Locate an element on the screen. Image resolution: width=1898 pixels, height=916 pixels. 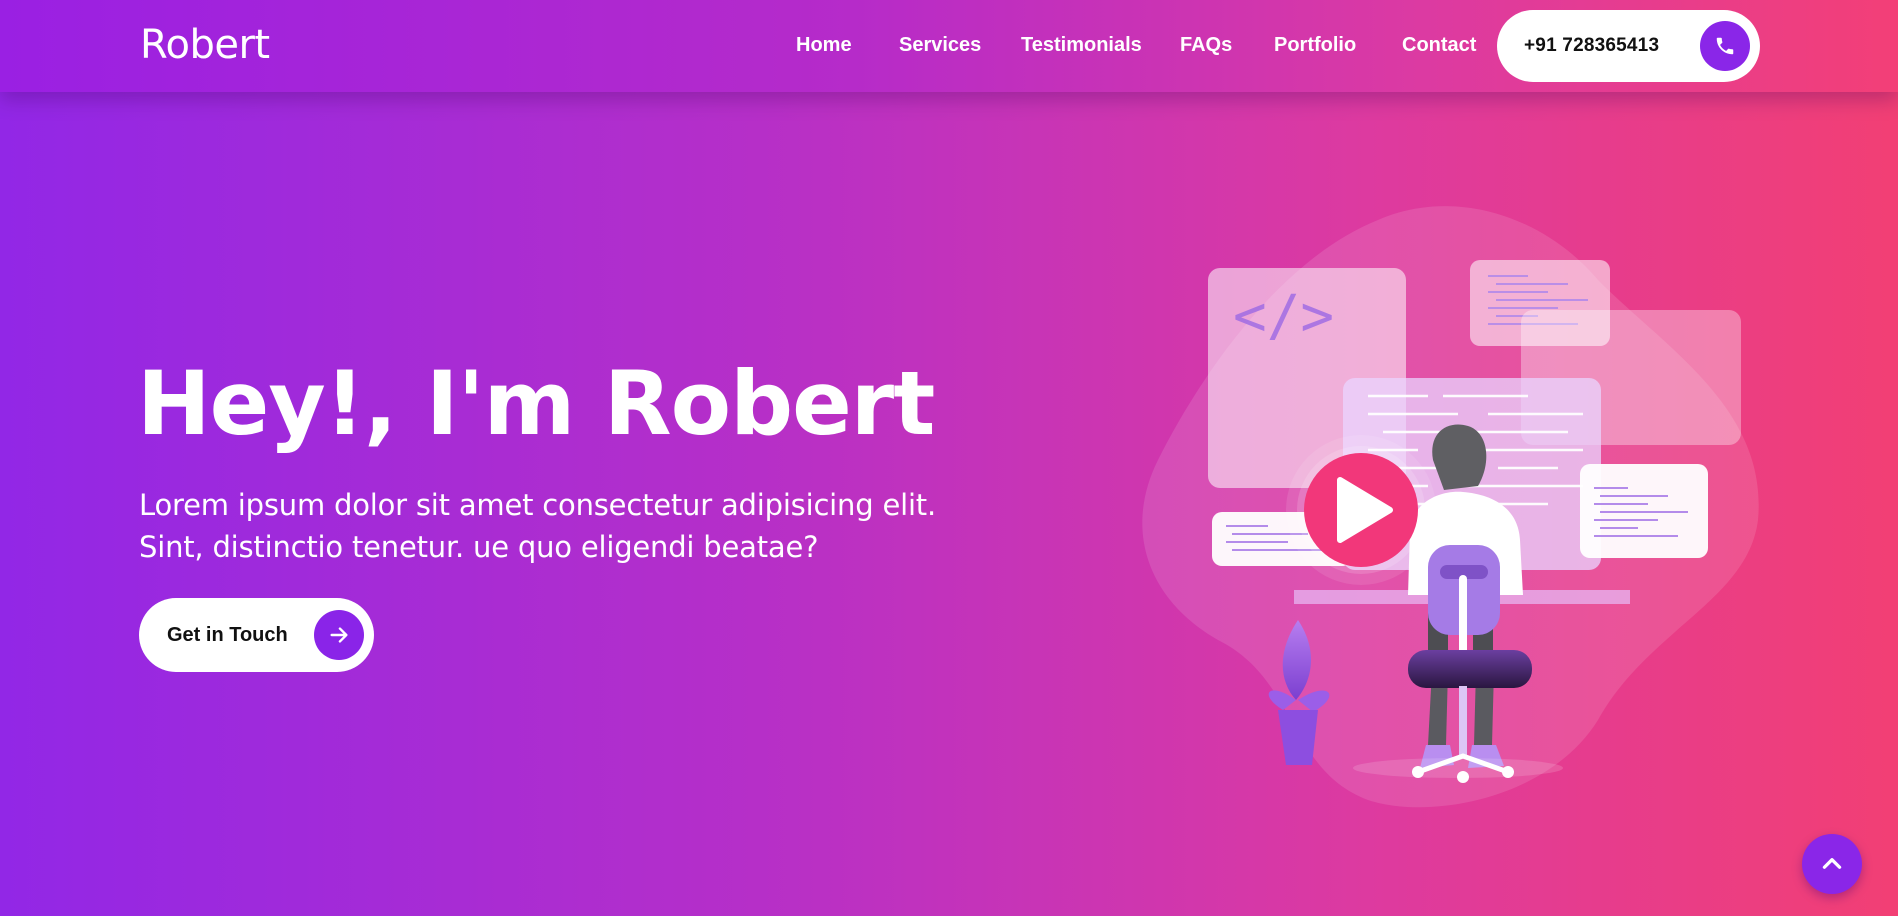
nav-link-contact: Contact is located at coordinates (1439, 45).